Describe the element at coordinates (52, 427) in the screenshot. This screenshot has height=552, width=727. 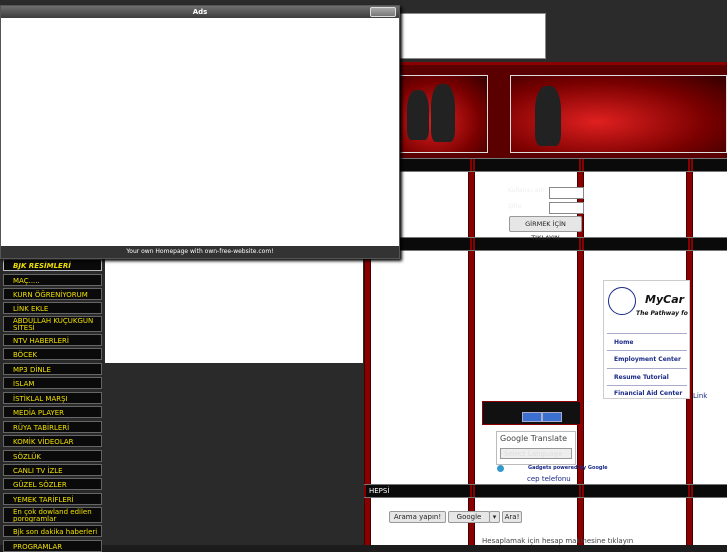
I see `menu-item: RÜYA TABİRLERİ` at that location.